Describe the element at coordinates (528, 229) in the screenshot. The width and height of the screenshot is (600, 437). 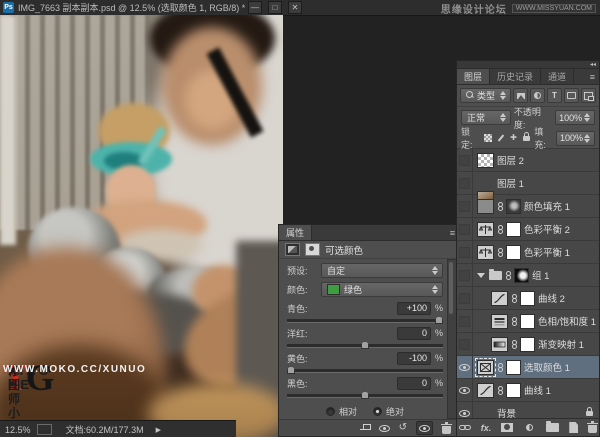
I see `layer-row: 色彩平衡 2` at that location.